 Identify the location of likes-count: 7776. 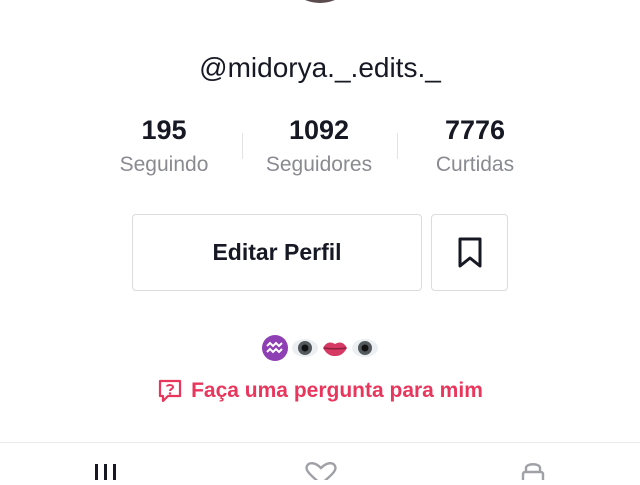
(475, 130).